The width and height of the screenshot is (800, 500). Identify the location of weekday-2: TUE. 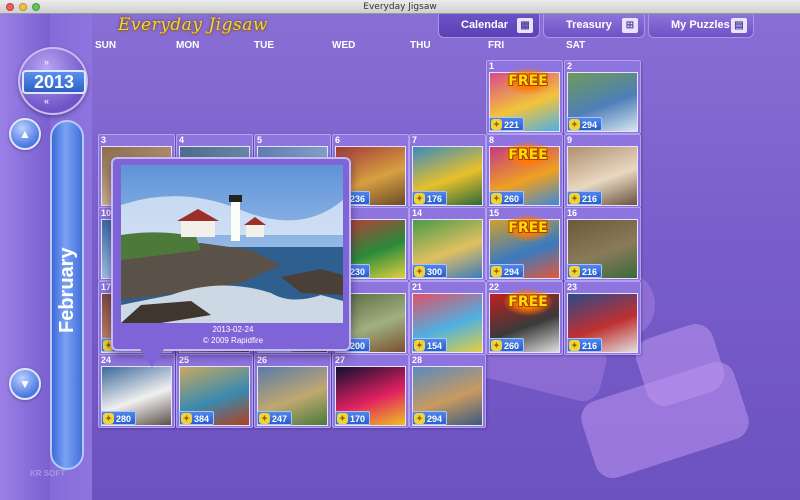
(264, 45).